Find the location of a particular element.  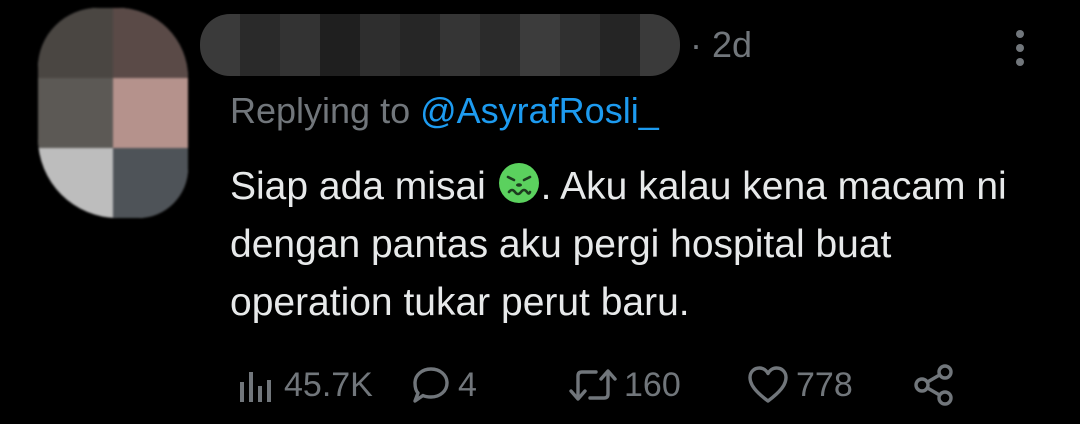

replying-to: Replying to @AsyrafRosli_ is located at coordinates (444, 111).